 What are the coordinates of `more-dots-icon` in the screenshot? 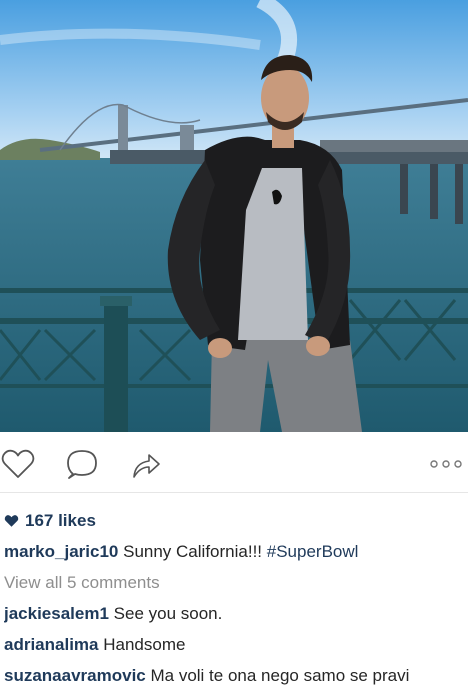 It's located at (446, 464).